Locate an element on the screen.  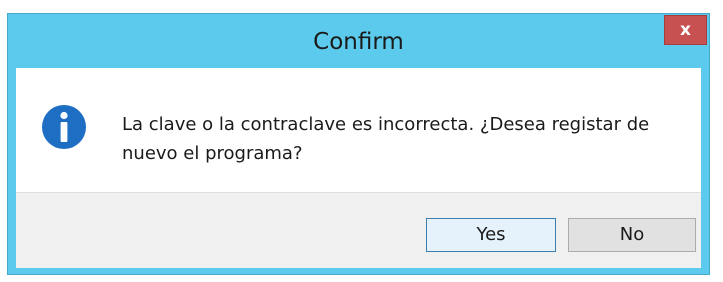
yes-button: Yes is located at coordinates (491, 235).